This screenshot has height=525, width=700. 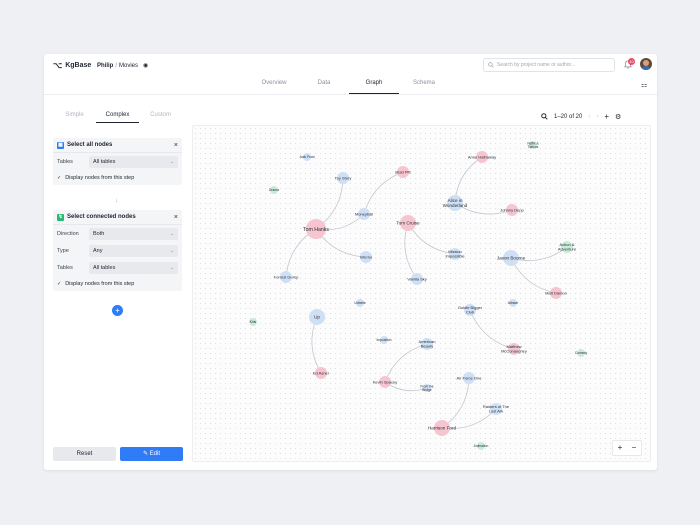 I want to click on graph-node-kids: Kids, so click(x=253, y=322).